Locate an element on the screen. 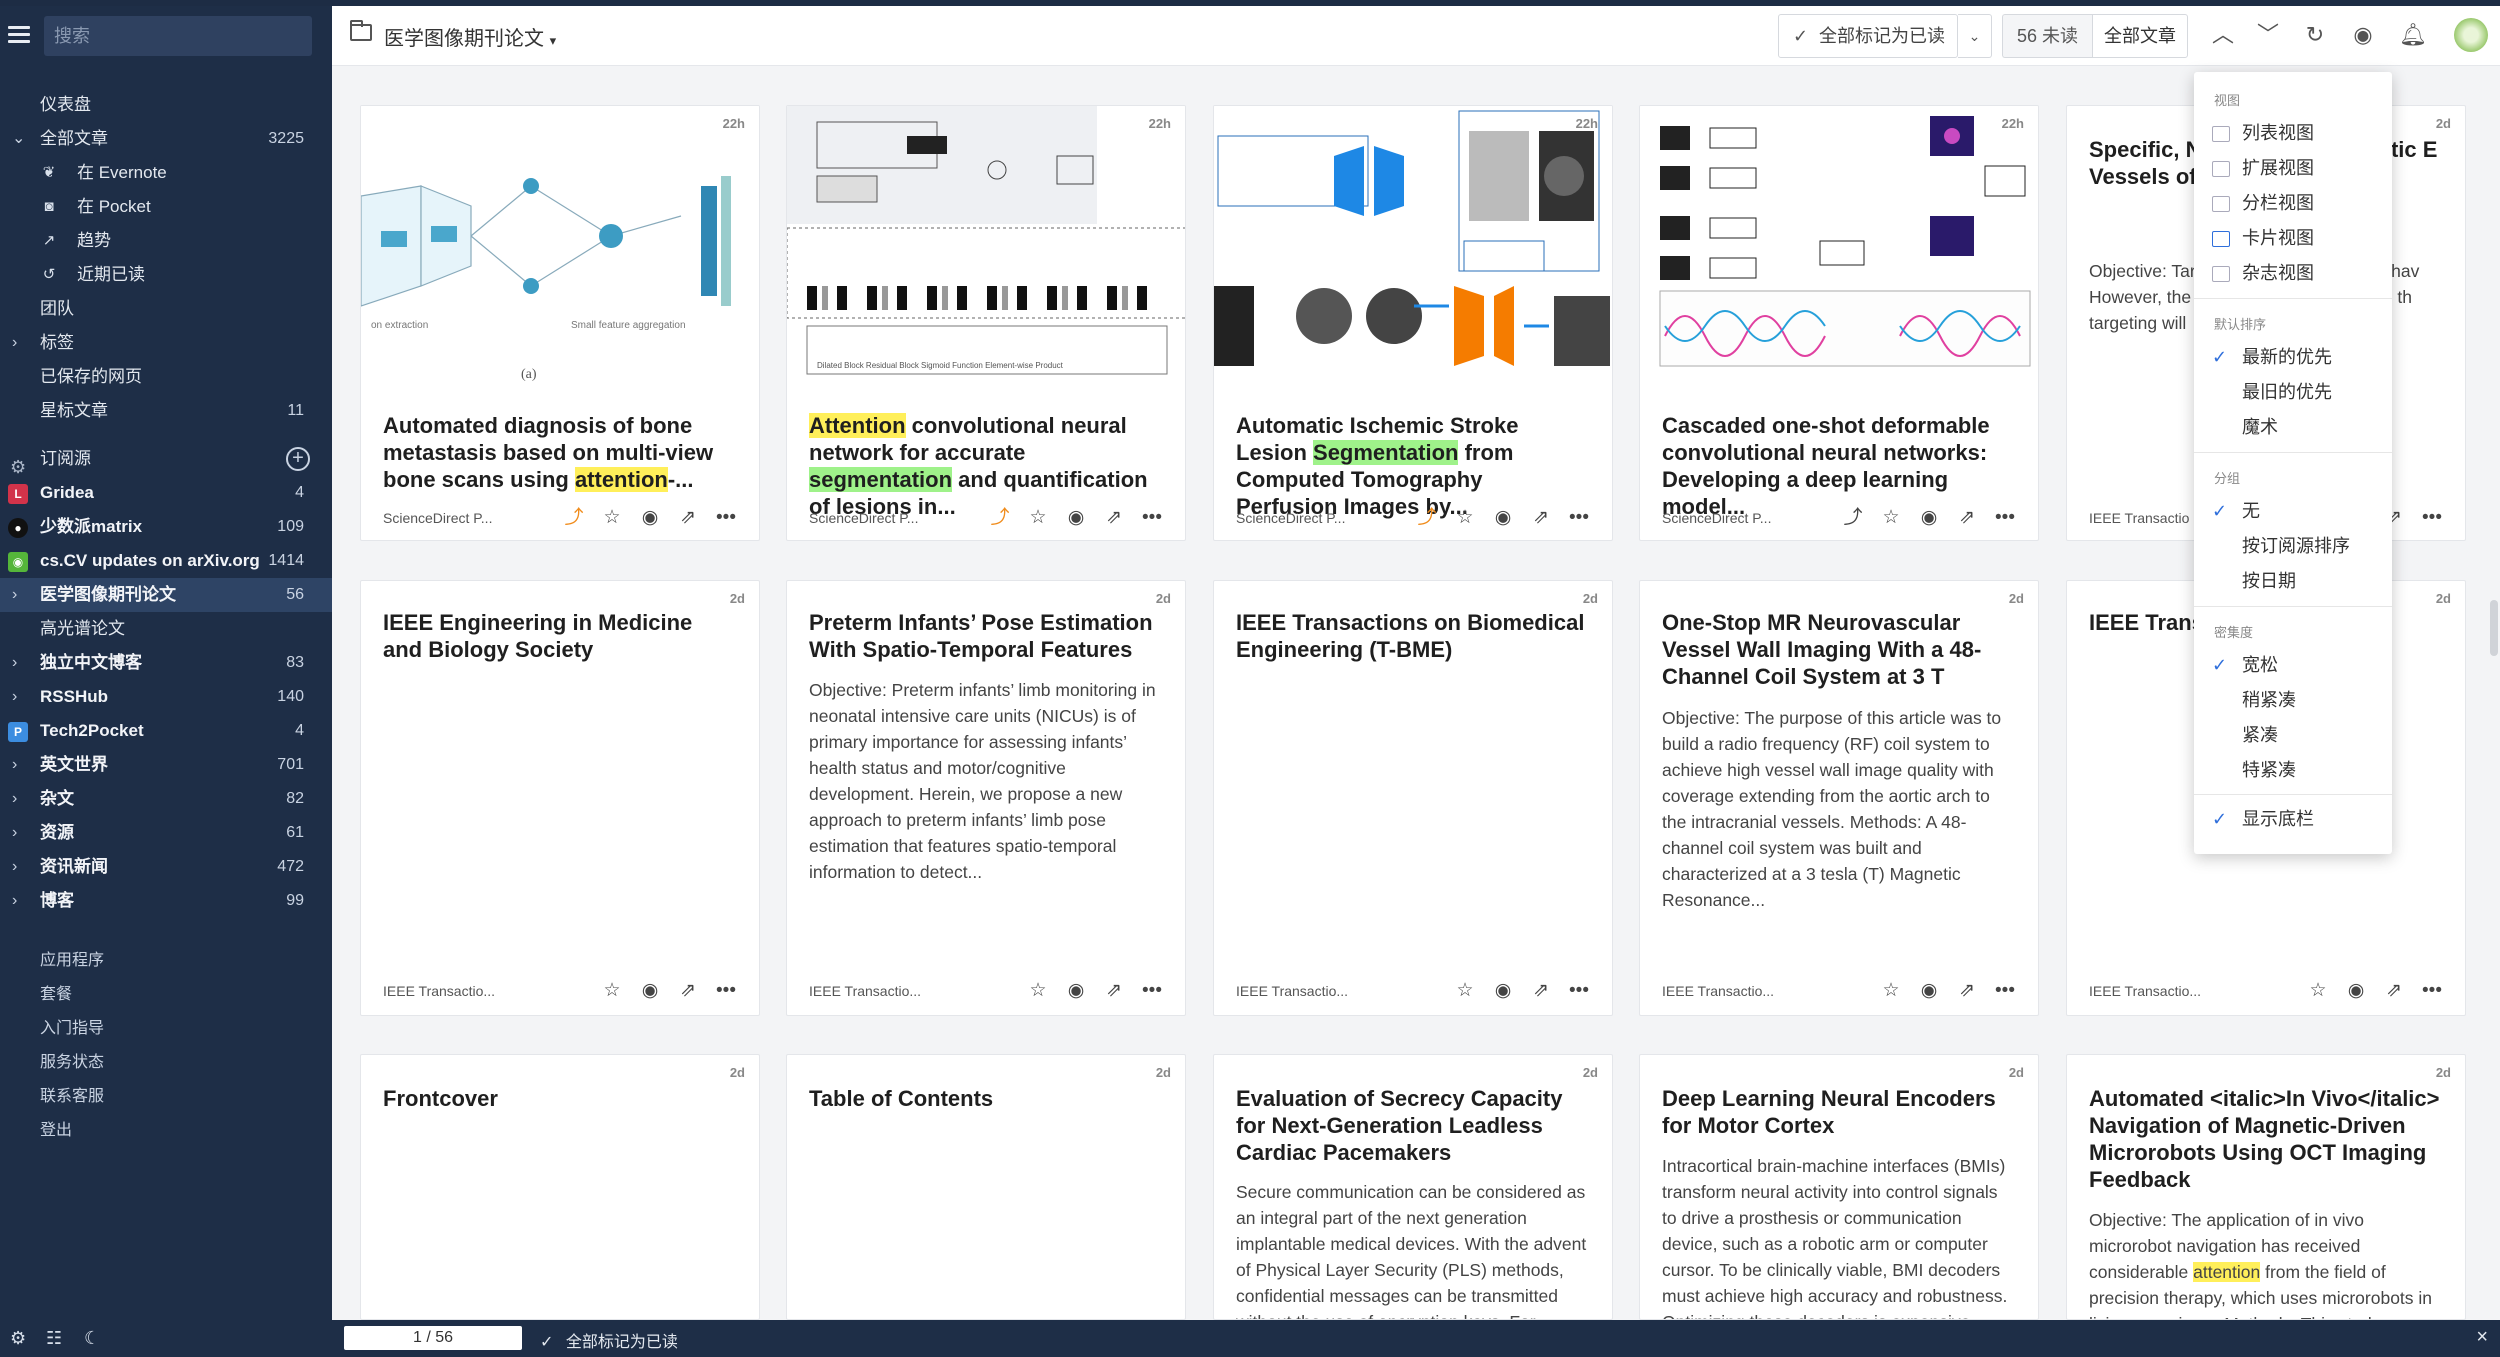 The height and width of the screenshot is (1357, 2500). search-input: 搜索 is located at coordinates (178, 36).